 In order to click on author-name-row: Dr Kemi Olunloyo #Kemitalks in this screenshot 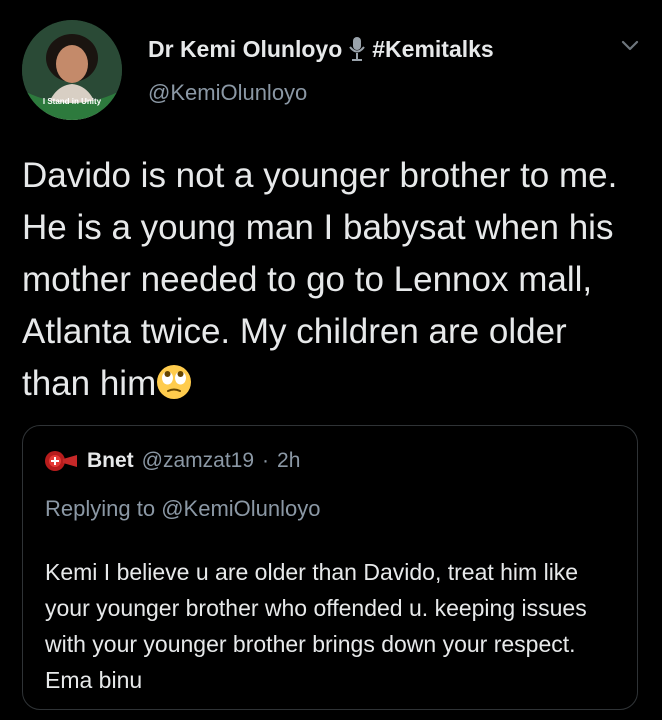, I will do `click(321, 49)`.